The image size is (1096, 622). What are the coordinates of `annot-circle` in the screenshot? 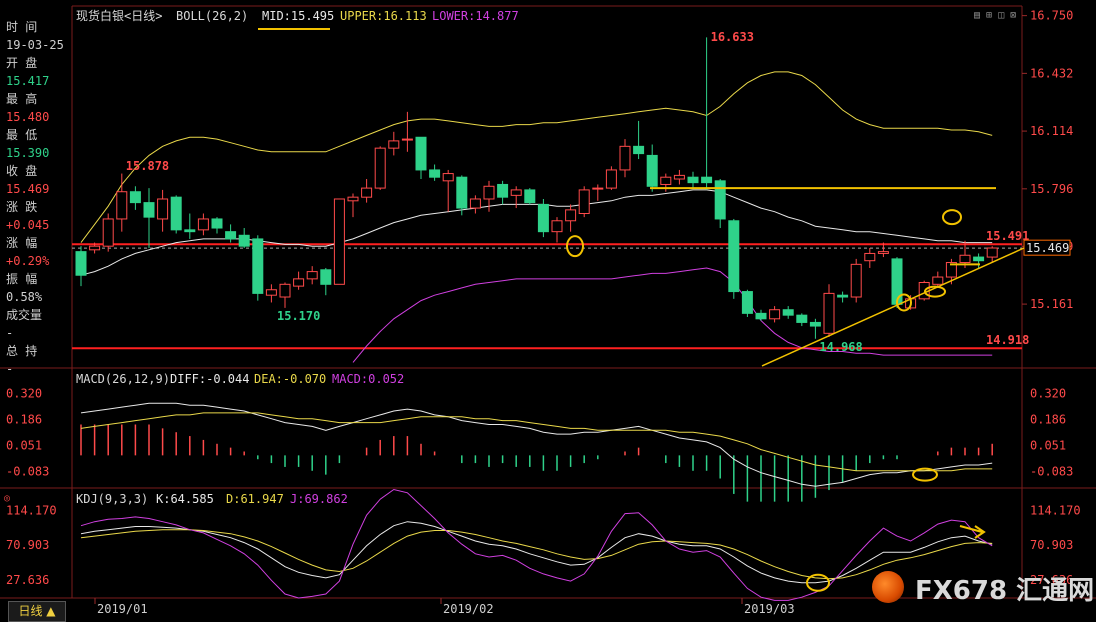 It's located at (575, 246).